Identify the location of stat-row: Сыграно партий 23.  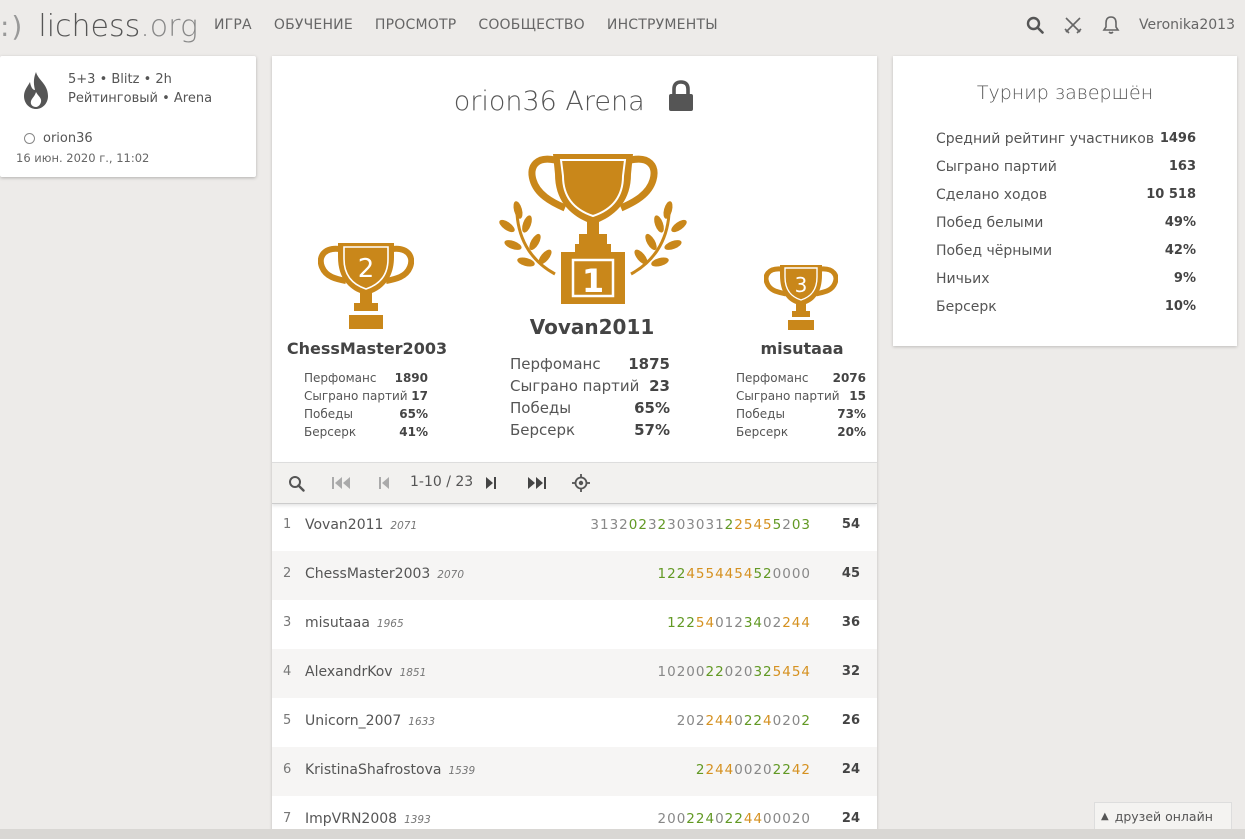
(590, 386).